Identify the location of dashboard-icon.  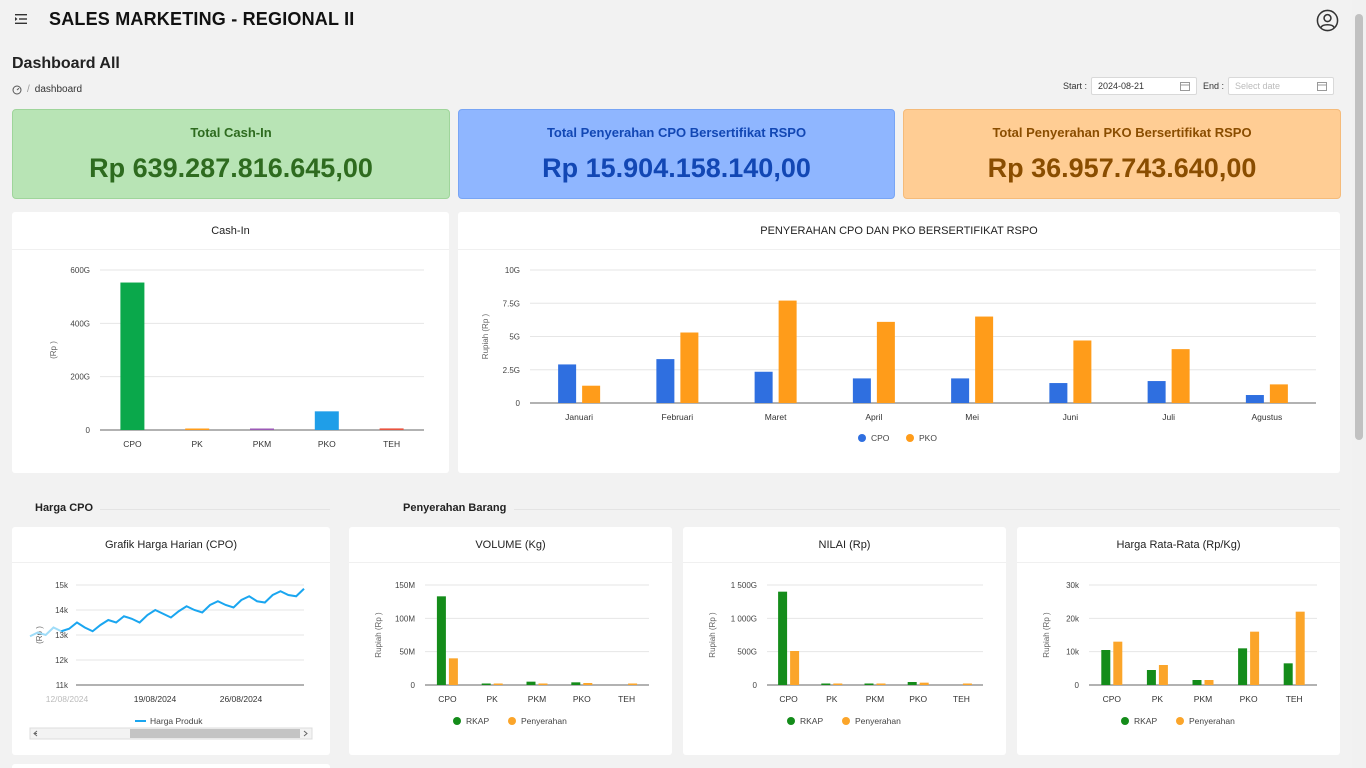
(17, 90).